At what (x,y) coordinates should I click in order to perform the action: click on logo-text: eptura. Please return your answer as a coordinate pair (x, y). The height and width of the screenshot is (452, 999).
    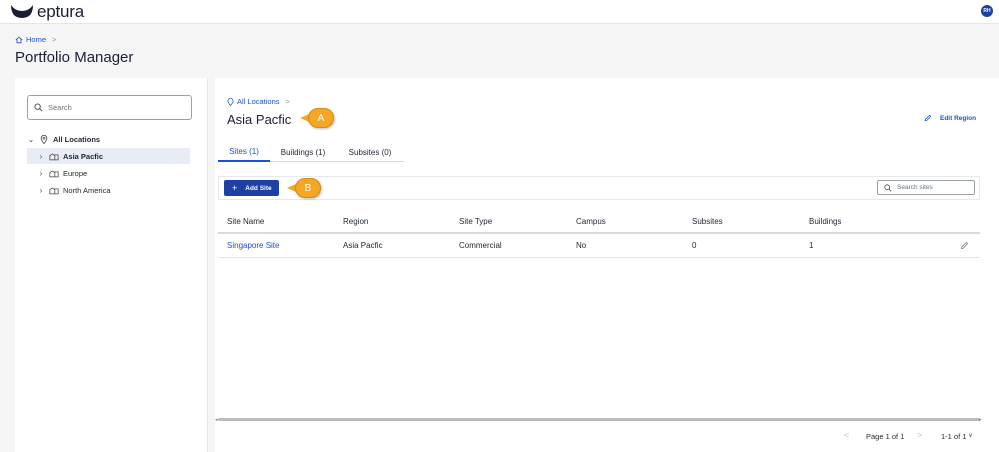
    Looking at the image, I should click on (61, 11).